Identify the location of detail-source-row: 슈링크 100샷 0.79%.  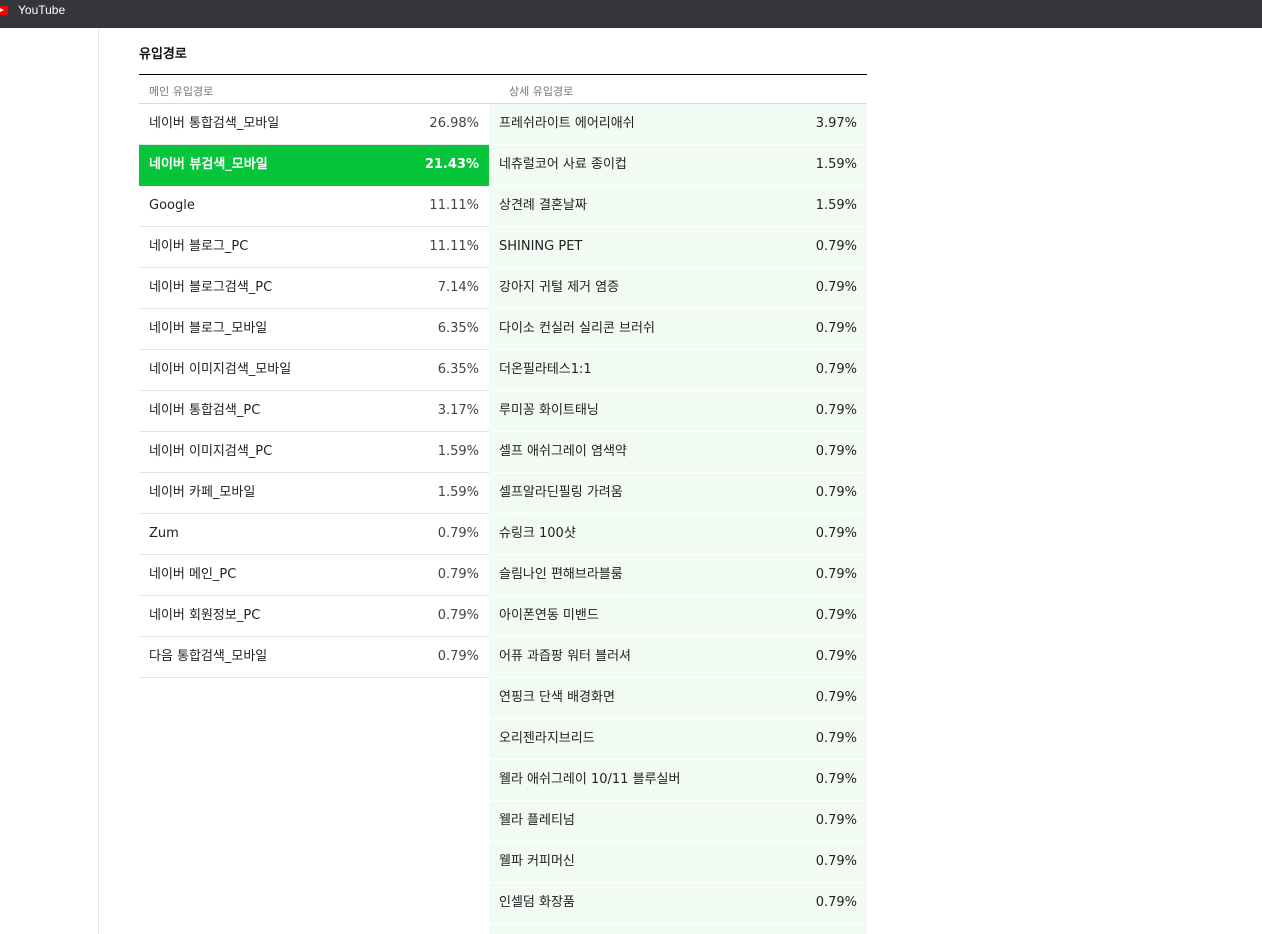
(678, 534).